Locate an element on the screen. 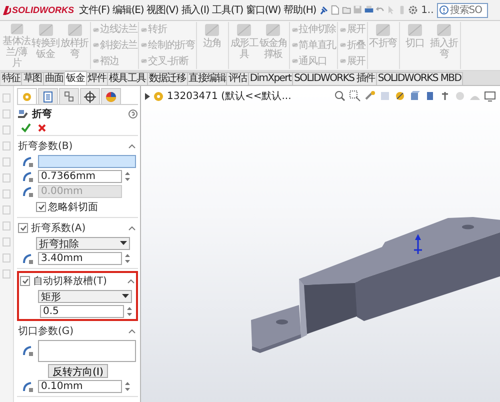  crosshair-icon is located at coordinates (90, 96).